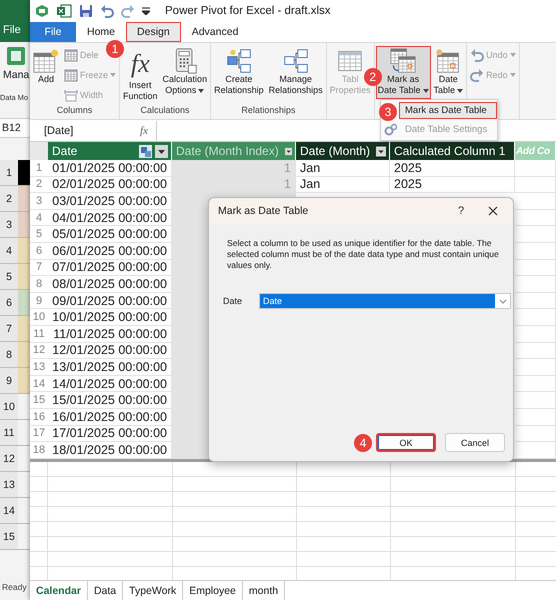 The image size is (556, 600). Describe the element at coordinates (107, 11) in the screenshot. I see `undo-icon` at that location.